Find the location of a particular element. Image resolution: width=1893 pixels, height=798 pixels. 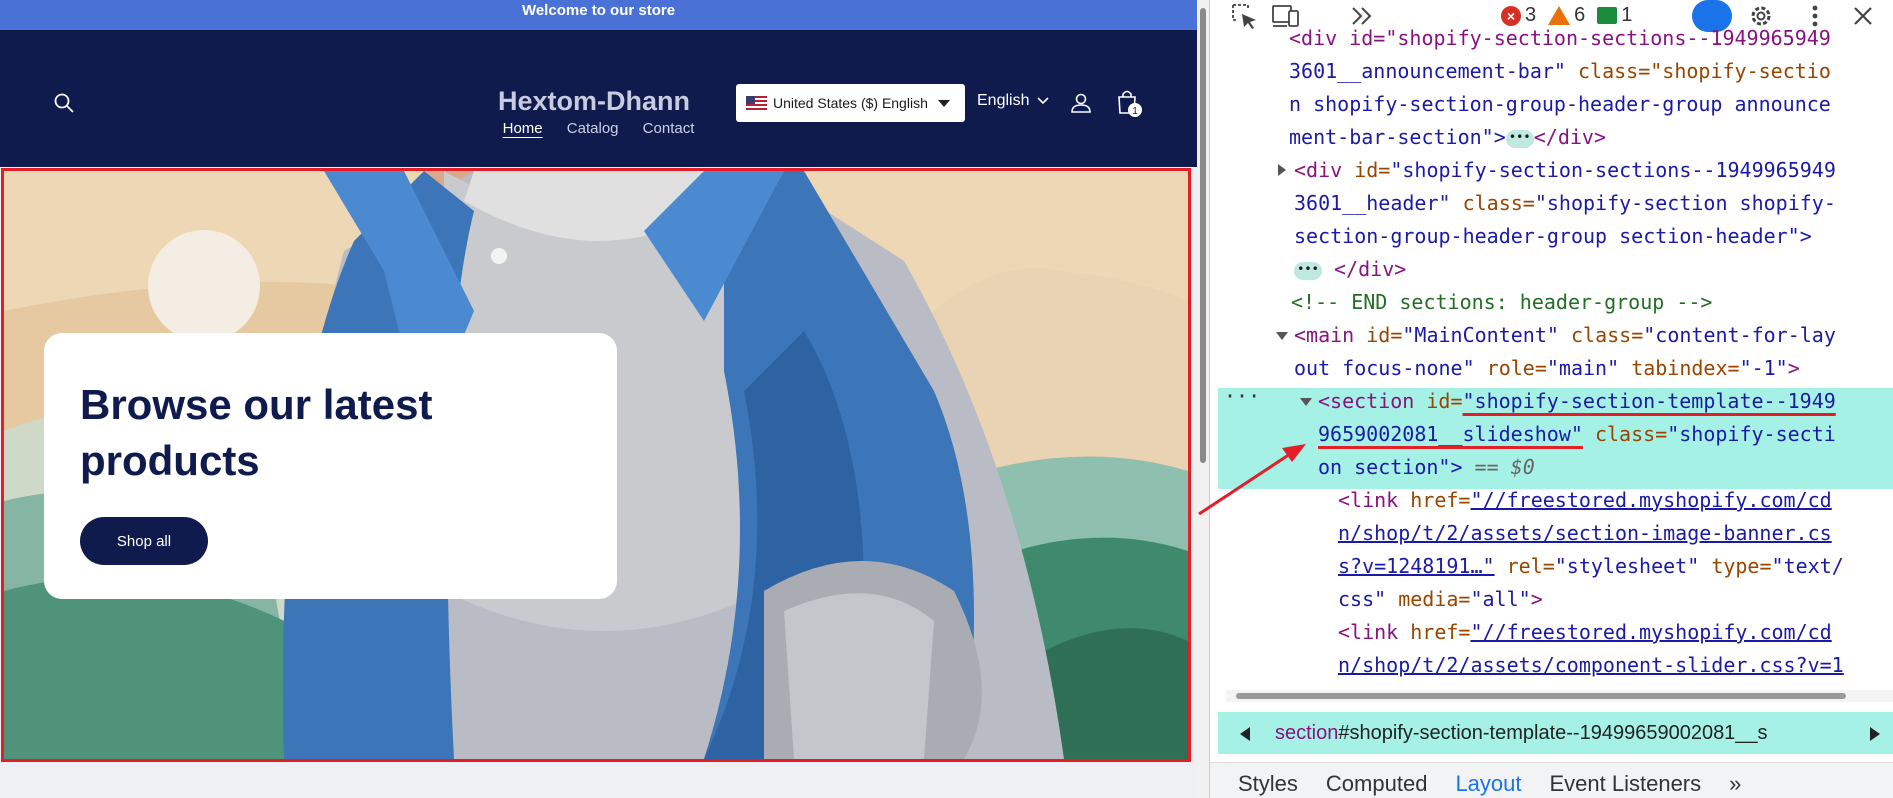

store-brand: Hextom-Dhann is located at coordinates (594, 101).